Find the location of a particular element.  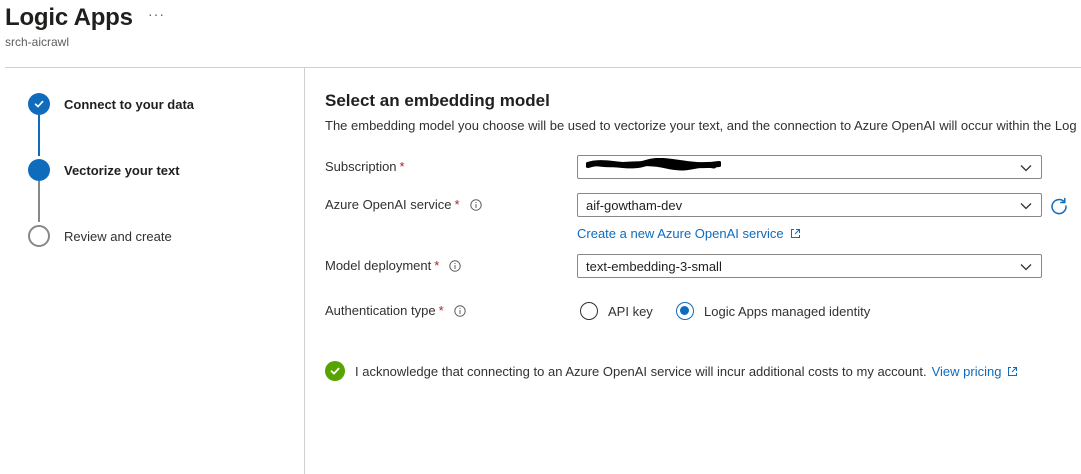

step-label: Vectorize your text is located at coordinates (122, 170).